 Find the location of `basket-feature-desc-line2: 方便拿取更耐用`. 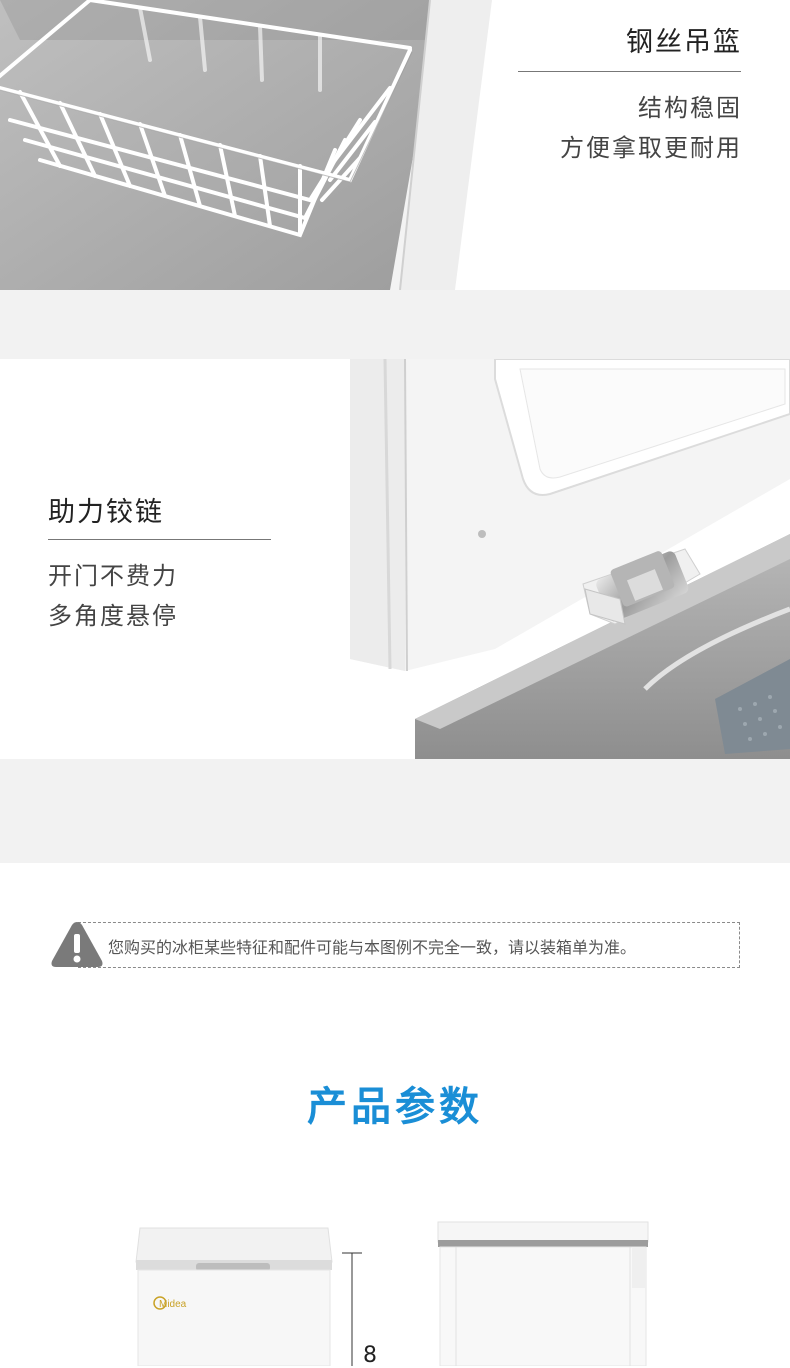

basket-feature-desc-line2: 方便拿取更耐用 is located at coordinates (651, 148).